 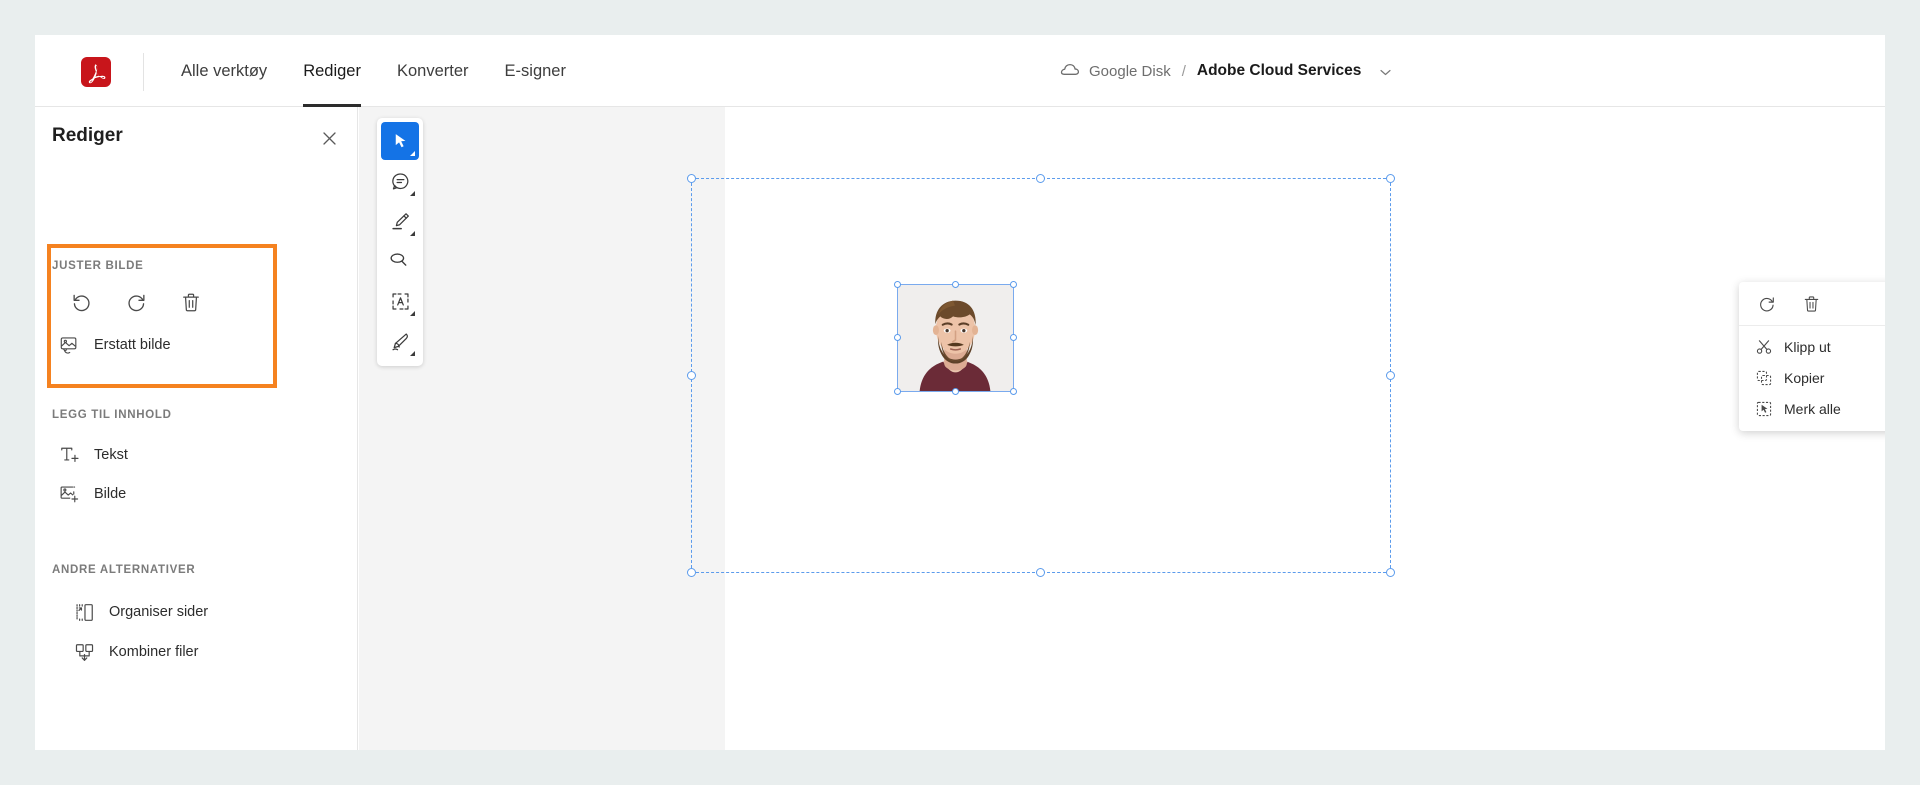 I want to click on copy-icon, so click(x=1763, y=377).